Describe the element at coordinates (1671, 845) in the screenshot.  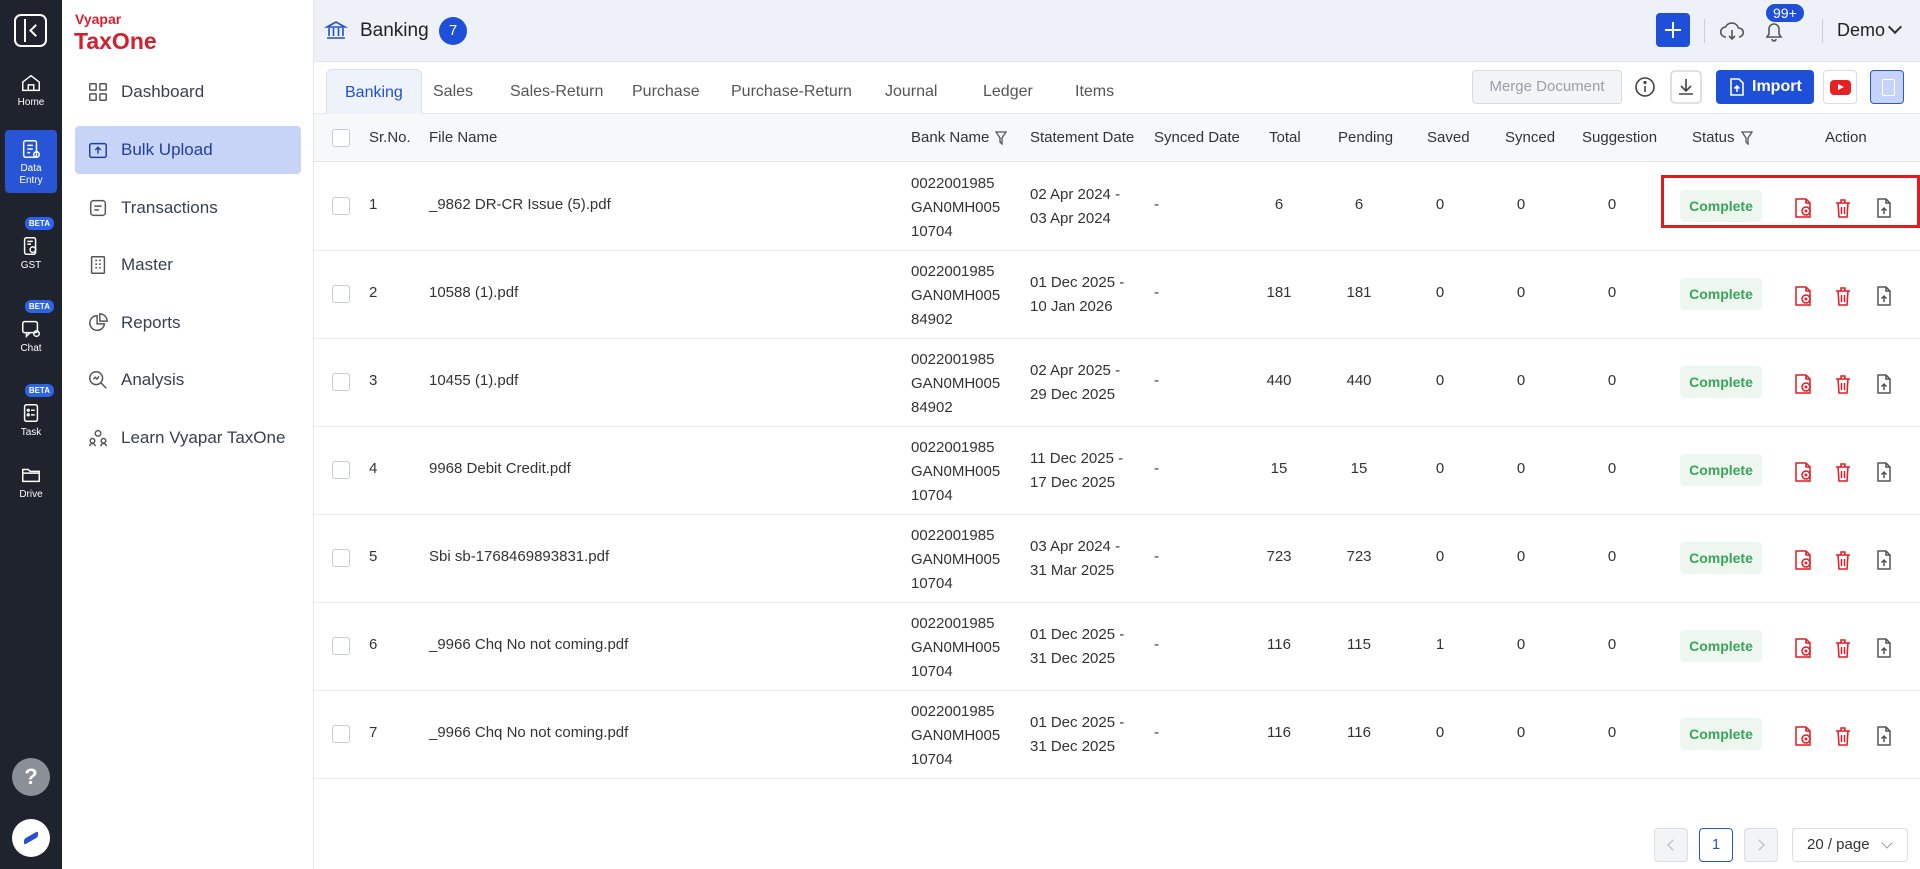
I see `prev-page-button` at that location.